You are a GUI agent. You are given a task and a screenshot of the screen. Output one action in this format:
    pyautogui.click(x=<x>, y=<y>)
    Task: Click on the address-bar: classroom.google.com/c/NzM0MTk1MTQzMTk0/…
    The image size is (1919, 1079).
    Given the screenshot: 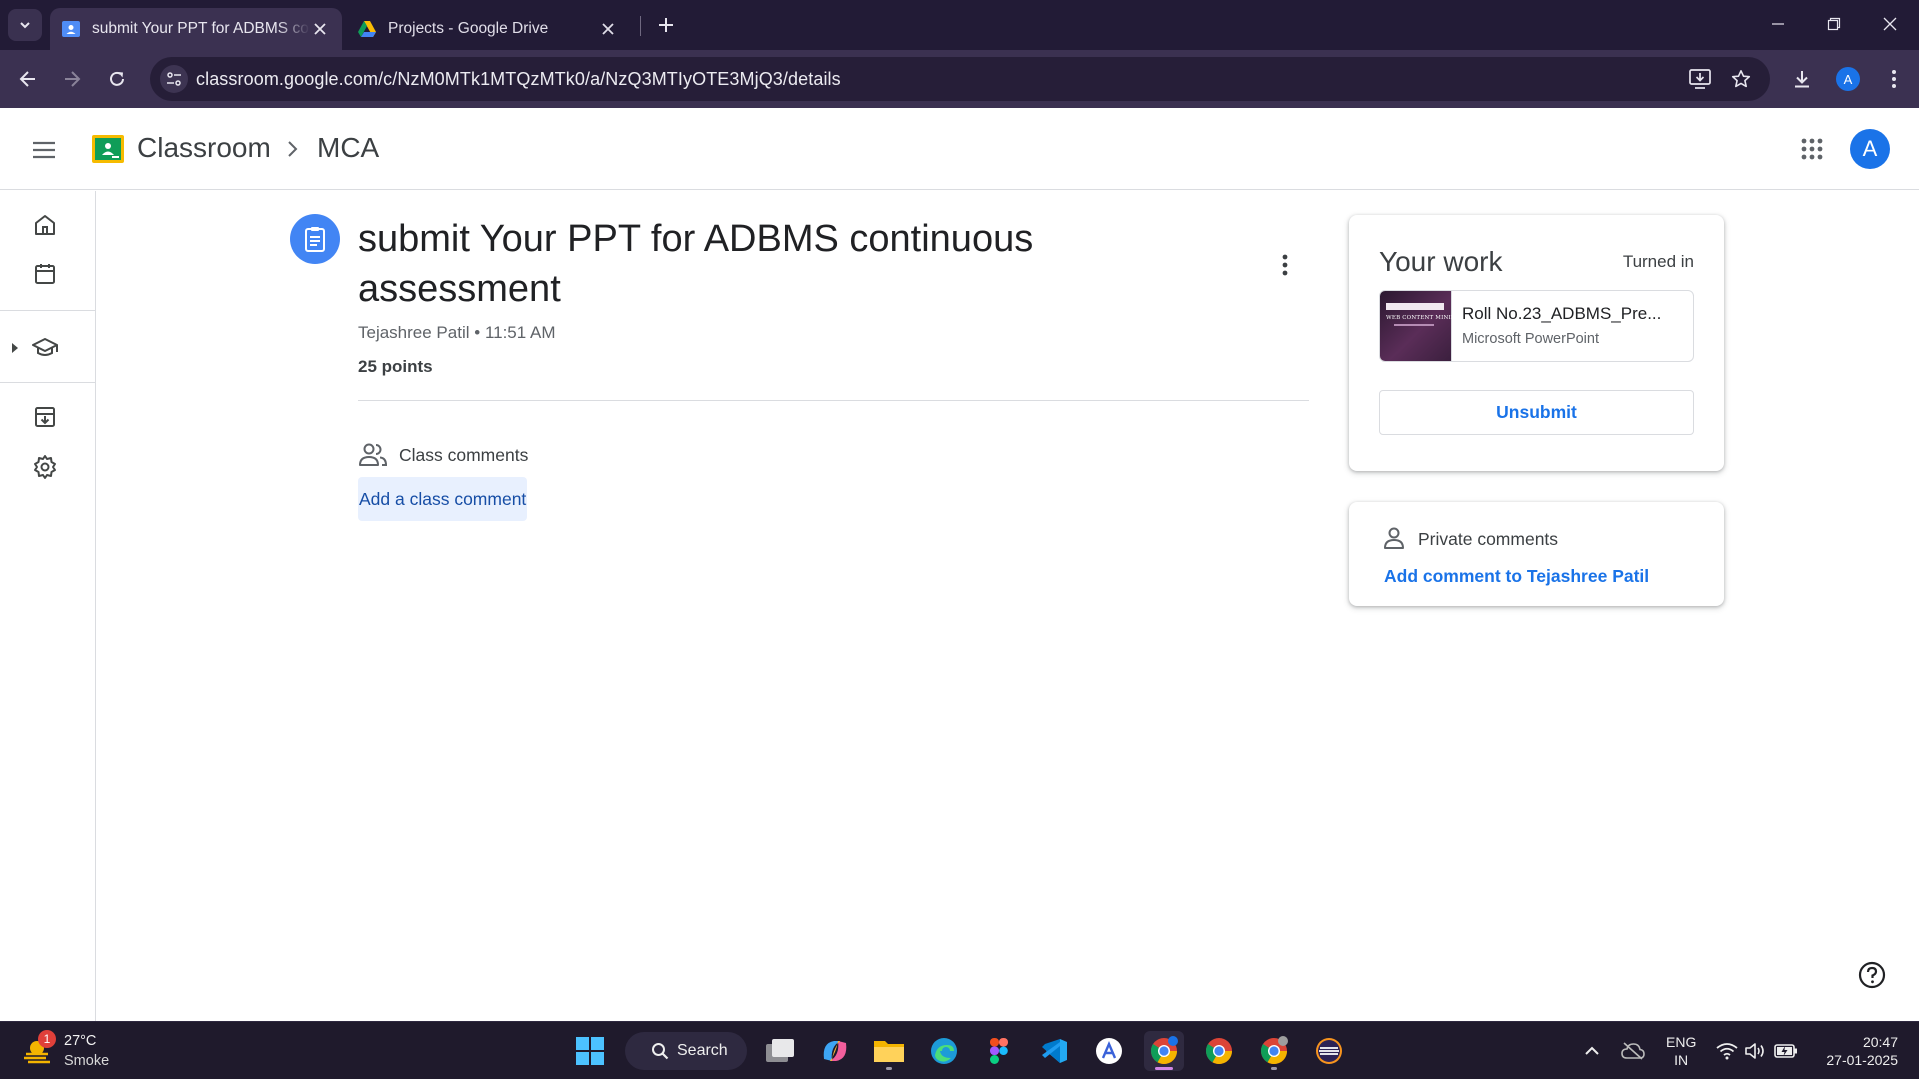 What is the action you would take?
    pyautogui.click(x=960, y=79)
    